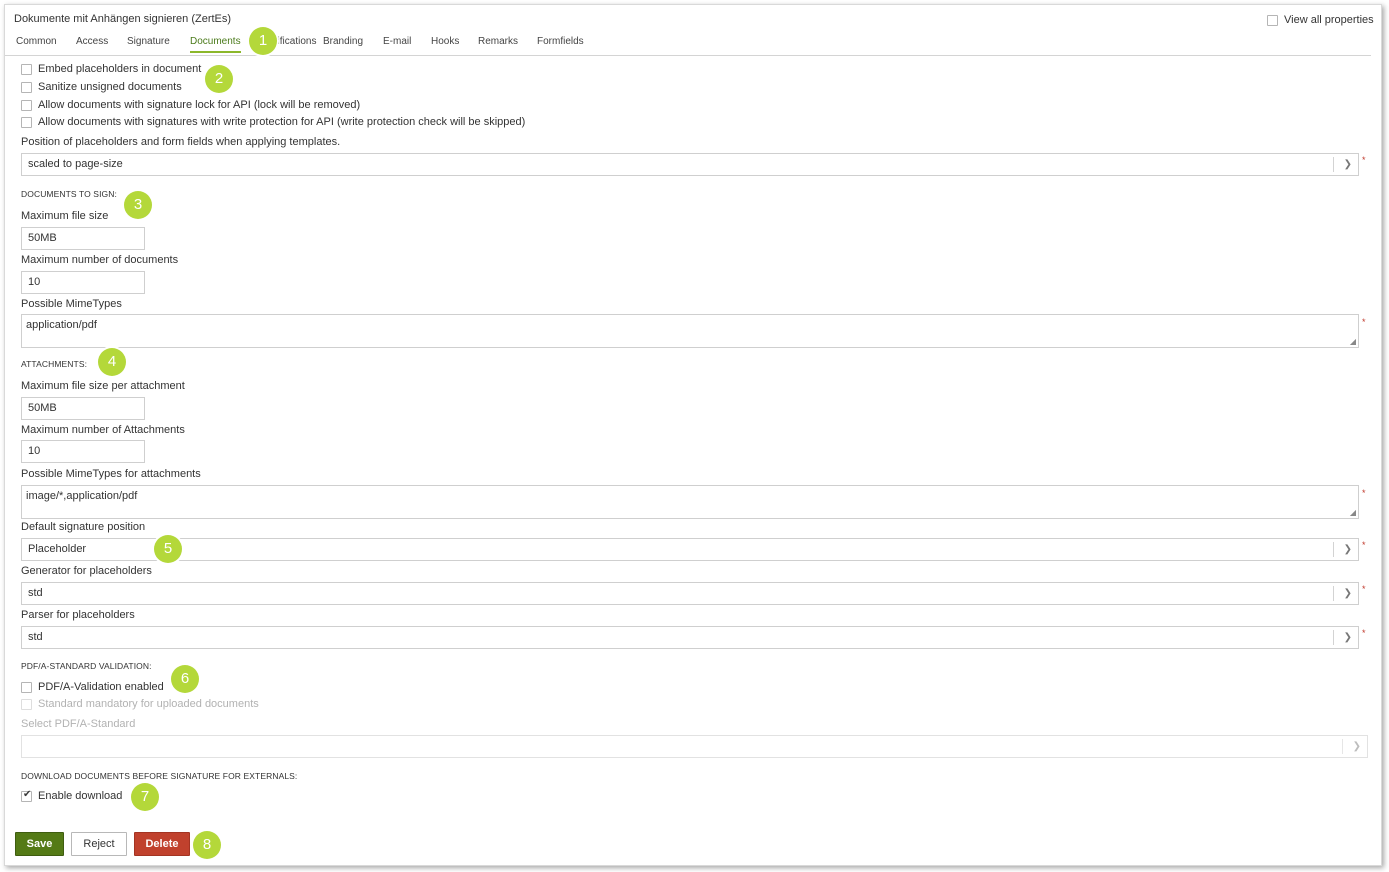 Image resolution: width=1389 pixels, height=872 pixels. I want to click on callout-badge-2: 2, so click(219, 79).